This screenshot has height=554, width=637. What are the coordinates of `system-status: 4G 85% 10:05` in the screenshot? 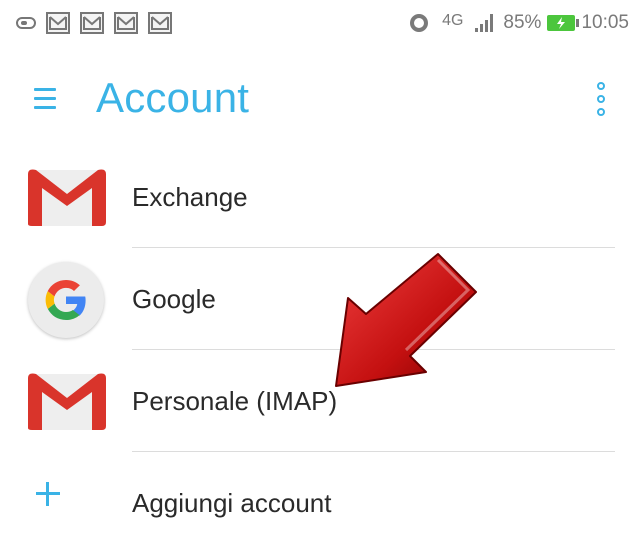 It's located at (519, 23).